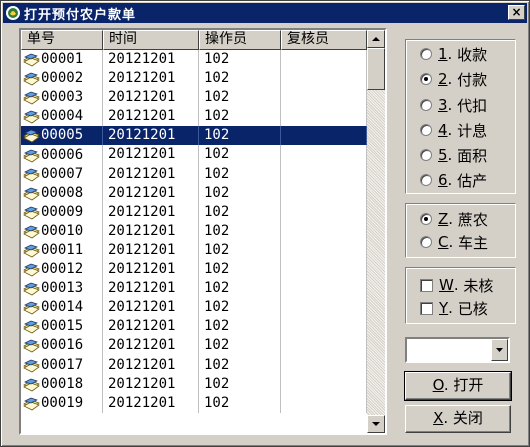 This screenshot has width=530, height=447. Describe the element at coordinates (376, 39) in the screenshot. I see `scroll-up-button` at that location.